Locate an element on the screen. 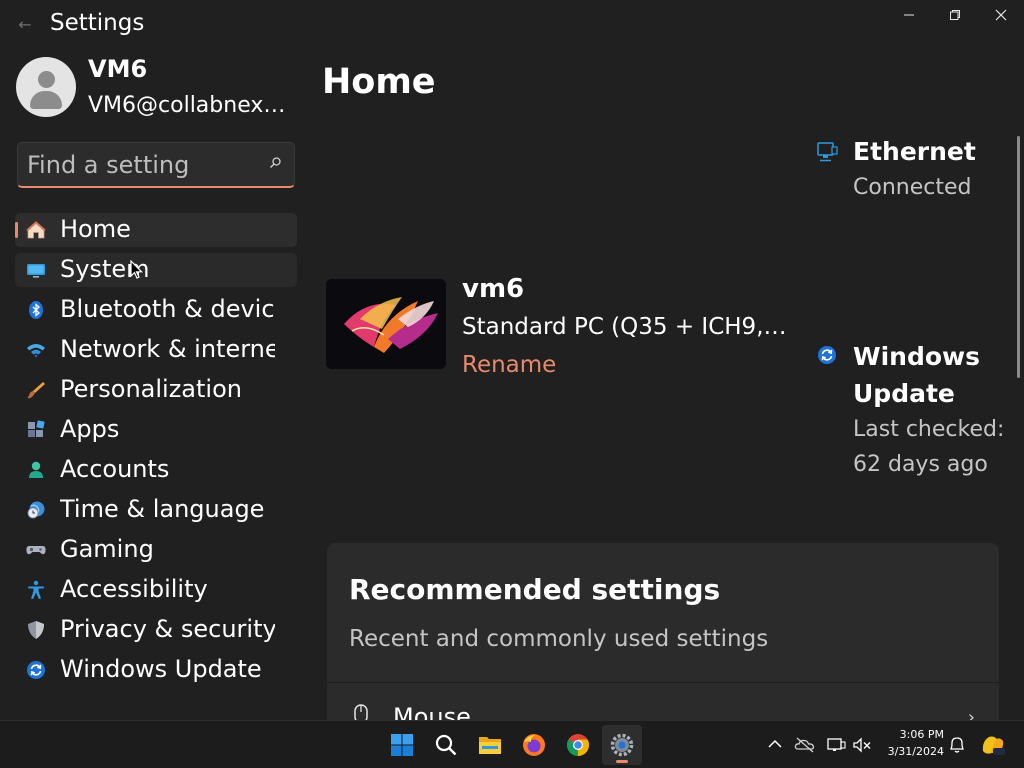 This screenshot has height=768, width=1024. clock-time: 3:06 PM is located at coordinates (912, 734).